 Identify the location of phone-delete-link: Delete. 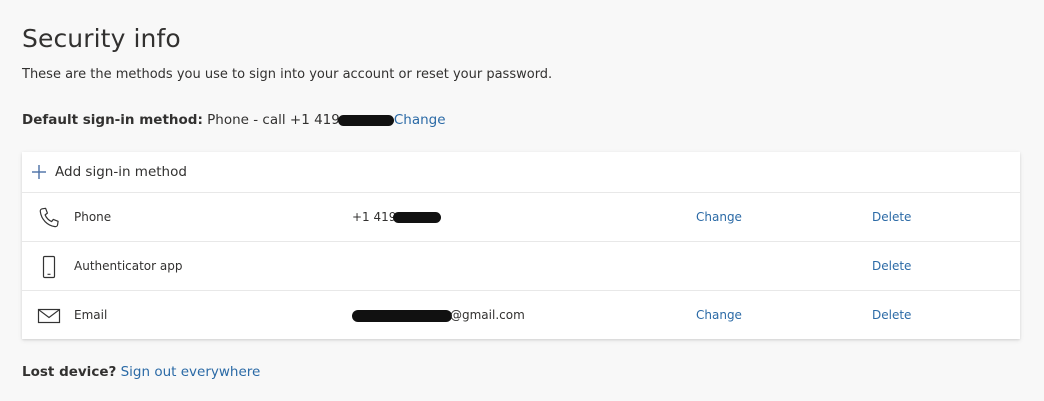
(891, 217).